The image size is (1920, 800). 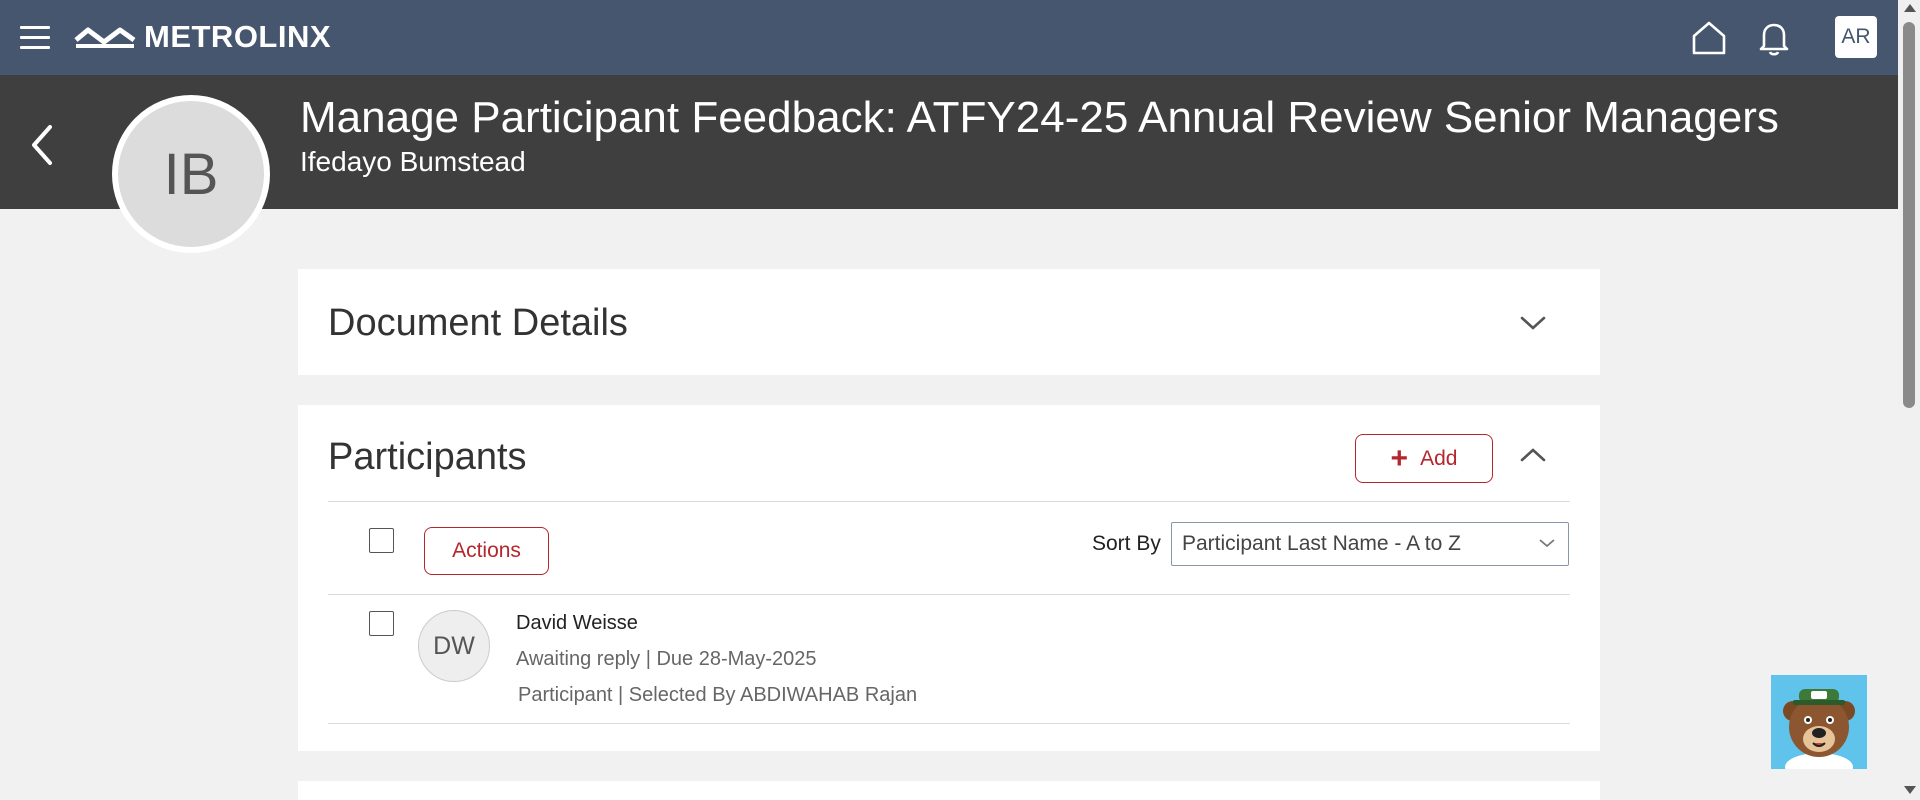 I want to click on select-all-checkbox, so click(x=381, y=540).